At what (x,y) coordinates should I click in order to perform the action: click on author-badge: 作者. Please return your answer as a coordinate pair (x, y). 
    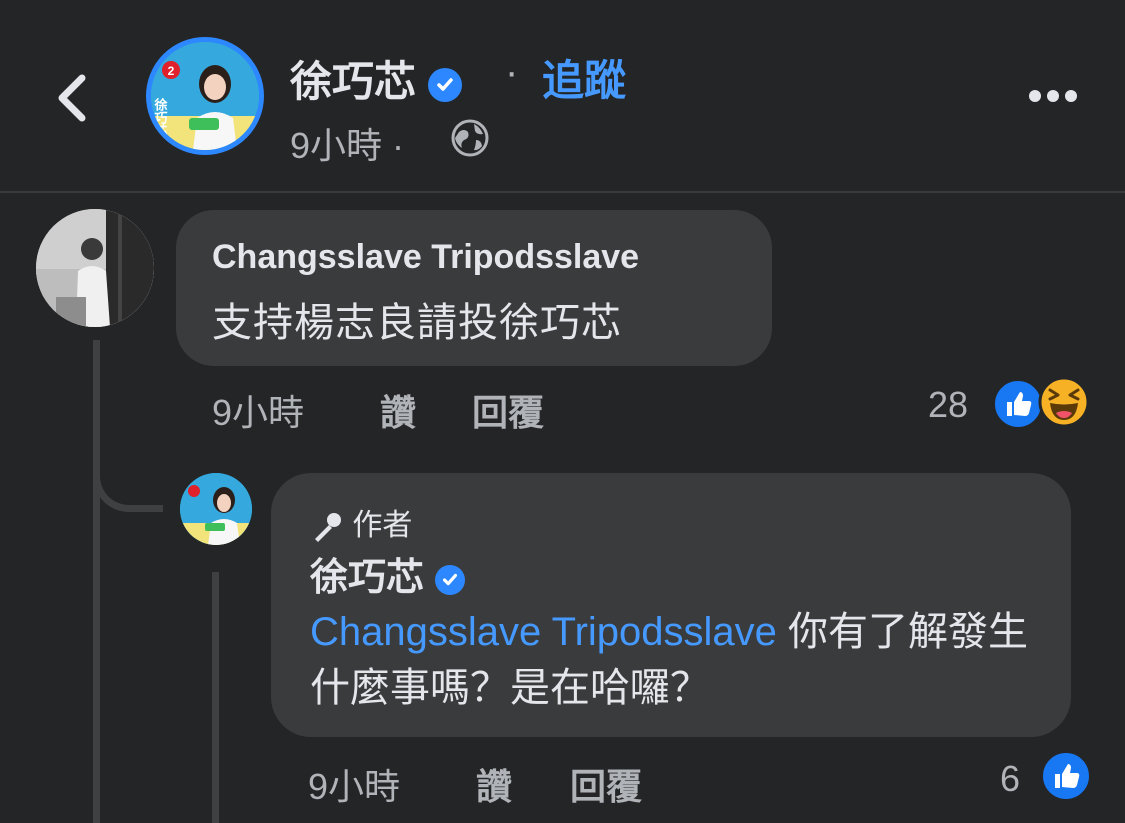
    Looking at the image, I should click on (361, 522).